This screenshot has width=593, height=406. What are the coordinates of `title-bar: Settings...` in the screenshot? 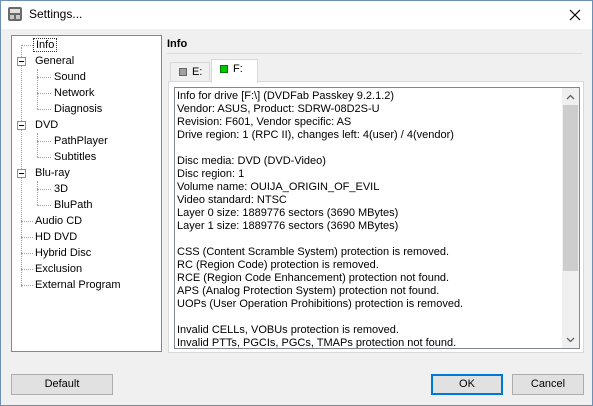 It's located at (296, 15).